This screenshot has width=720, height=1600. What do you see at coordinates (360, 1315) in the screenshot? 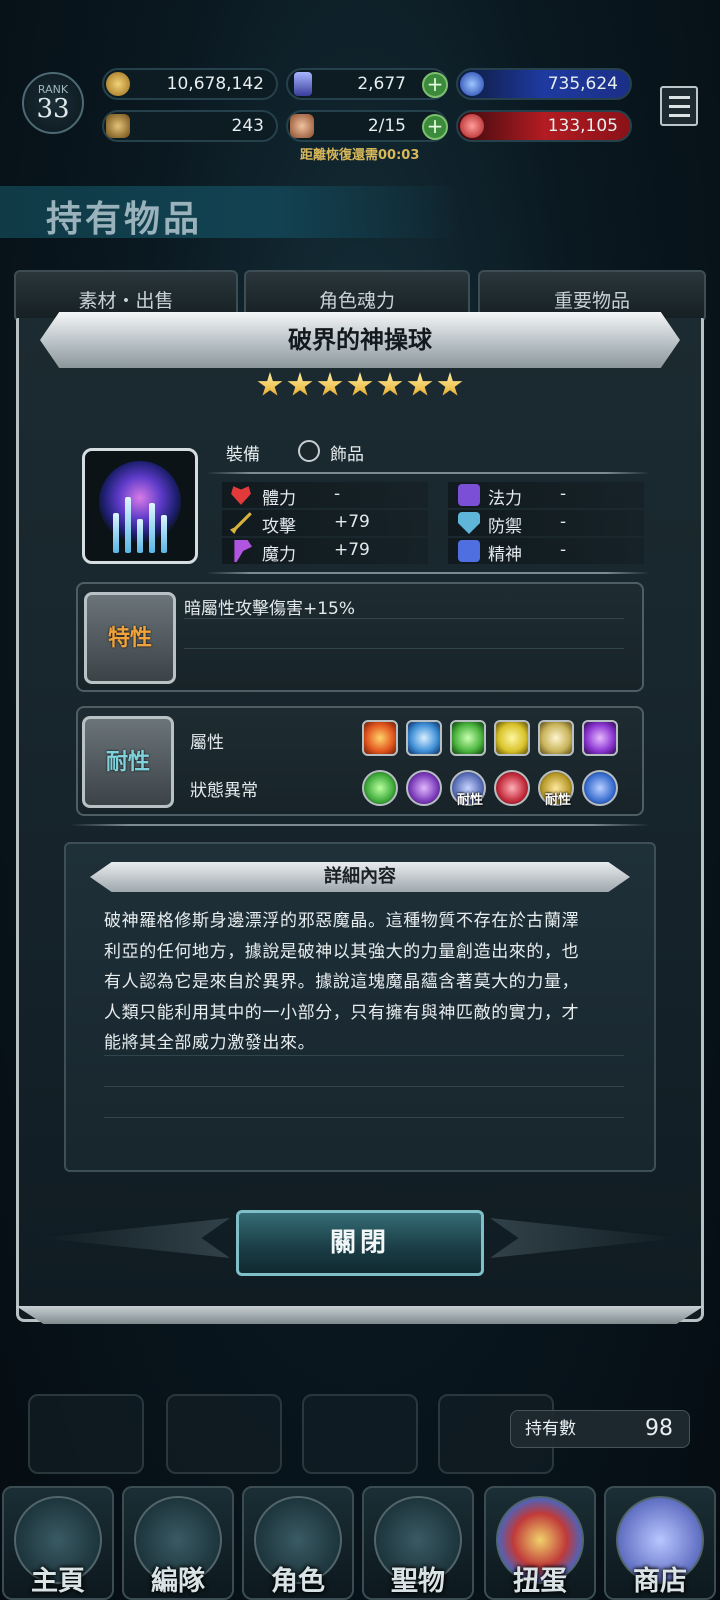
I see `dialog-bottom-frame` at bounding box center [360, 1315].